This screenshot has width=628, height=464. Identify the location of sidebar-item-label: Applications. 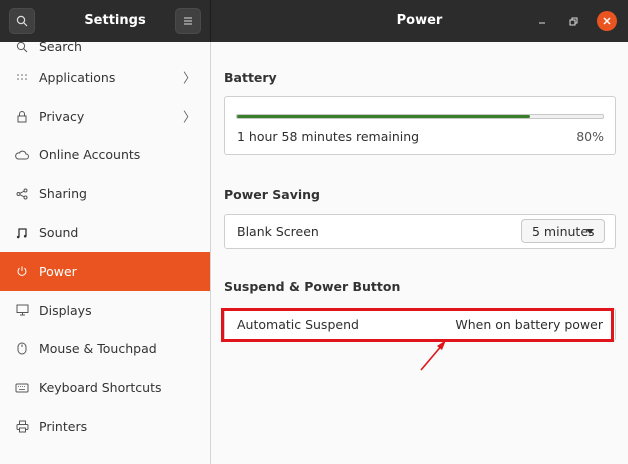
(77, 77).